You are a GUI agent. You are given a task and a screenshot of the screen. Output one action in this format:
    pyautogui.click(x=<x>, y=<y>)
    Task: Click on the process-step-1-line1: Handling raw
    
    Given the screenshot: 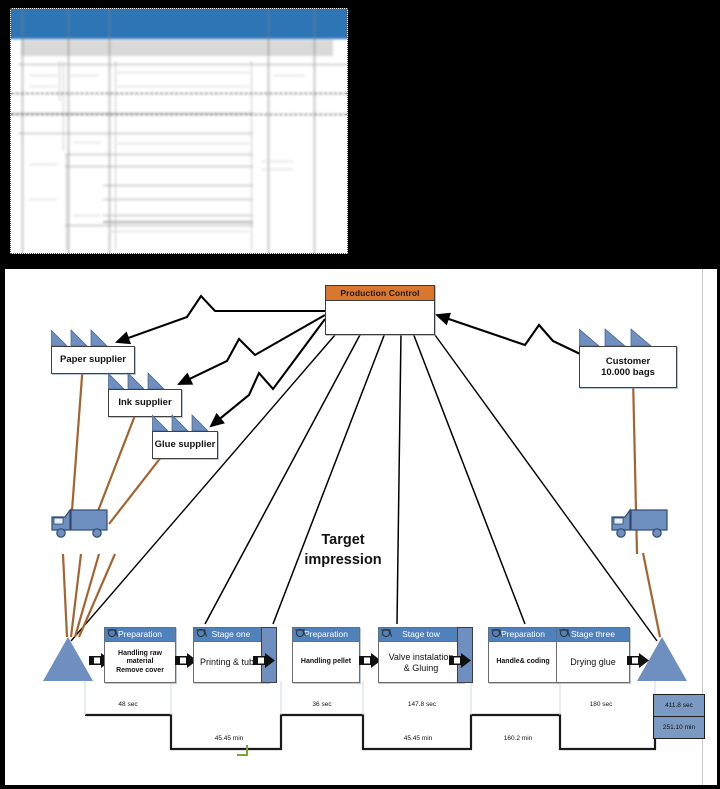 What is the action you would take?
    pyautogui.click(x=140, y=654)
    